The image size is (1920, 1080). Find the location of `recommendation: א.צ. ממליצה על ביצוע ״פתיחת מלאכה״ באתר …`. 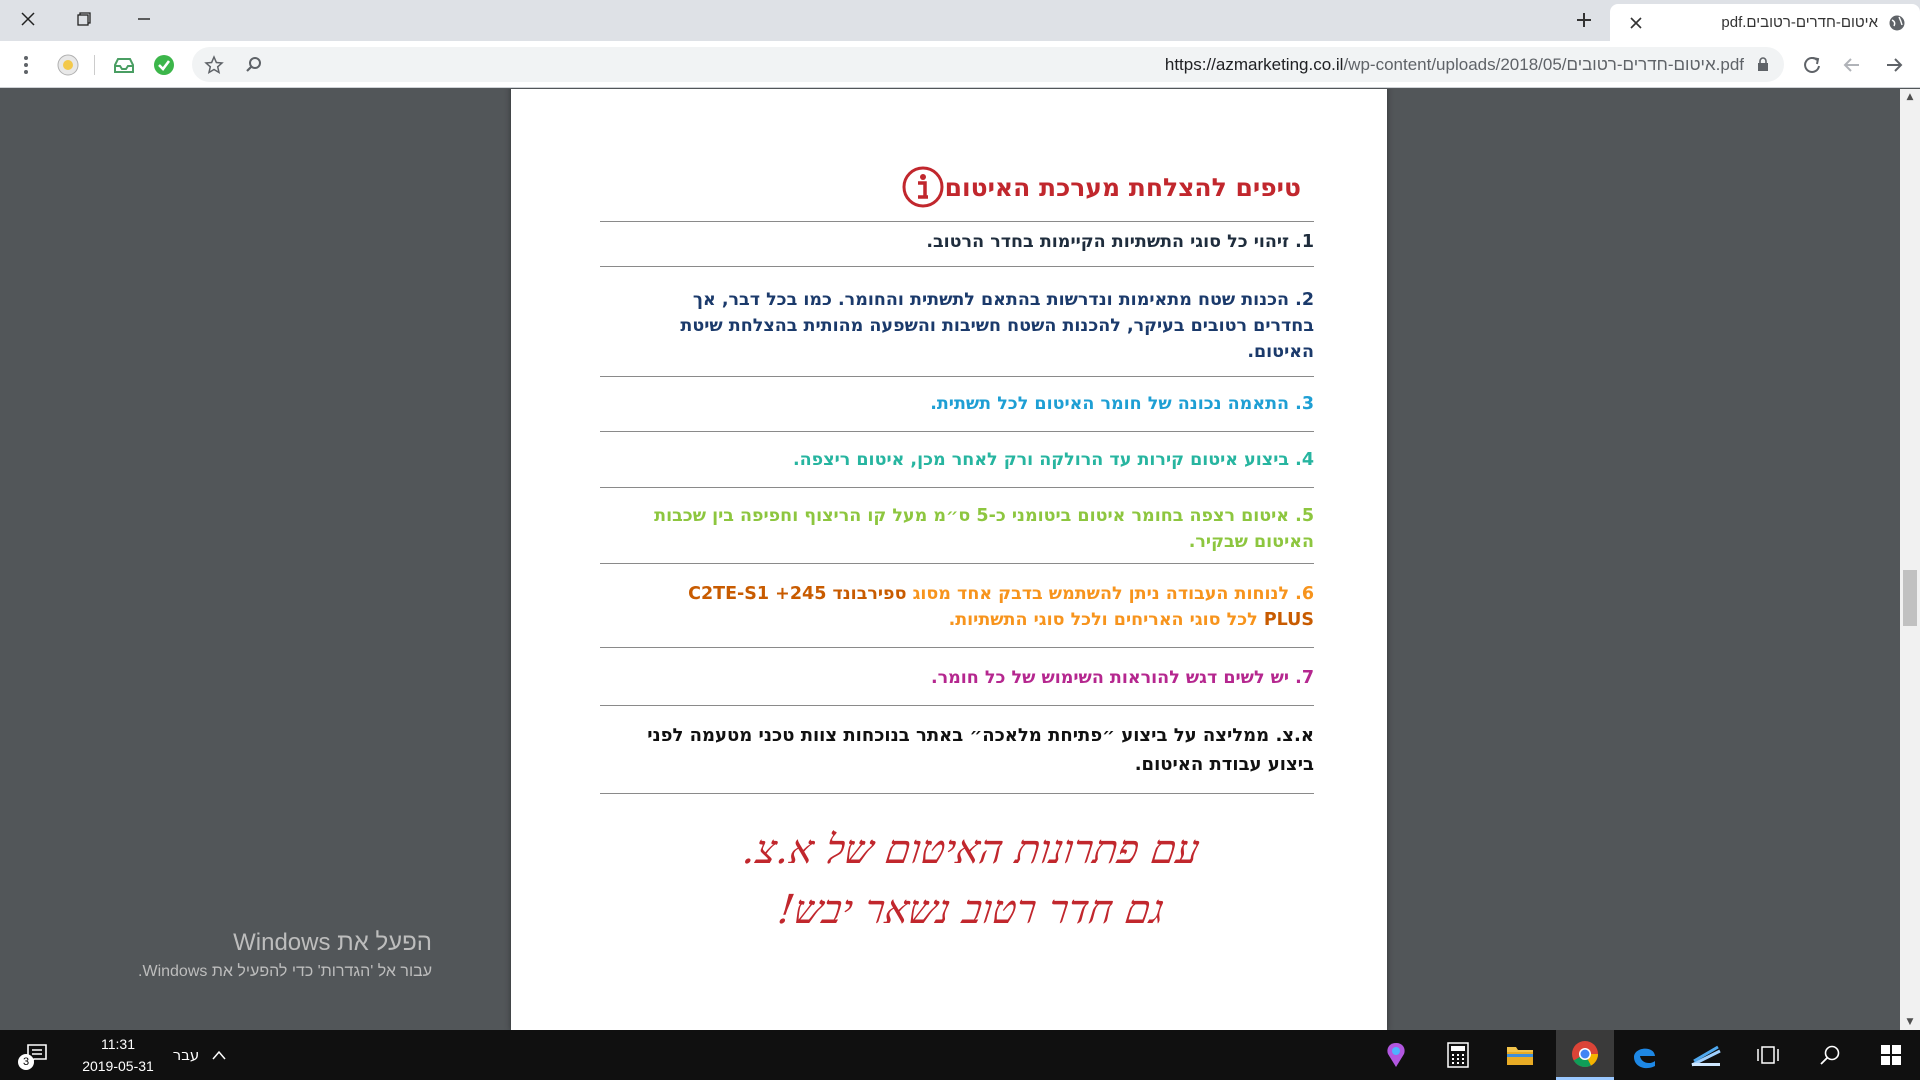

recommendation: א.צ. ממליצה על ביצוע ״פתיחת מלאכה״ באתר … is located at coordinates (980, 750).